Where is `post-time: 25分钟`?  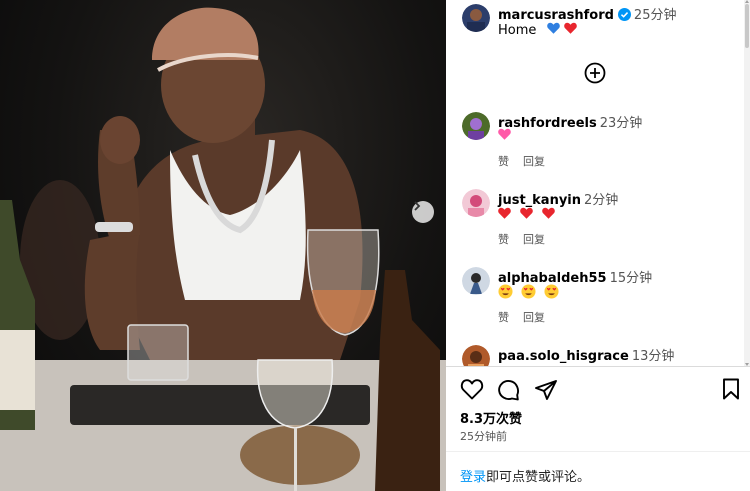
post-time: 25分钟 is located at coordinates (655, 15).